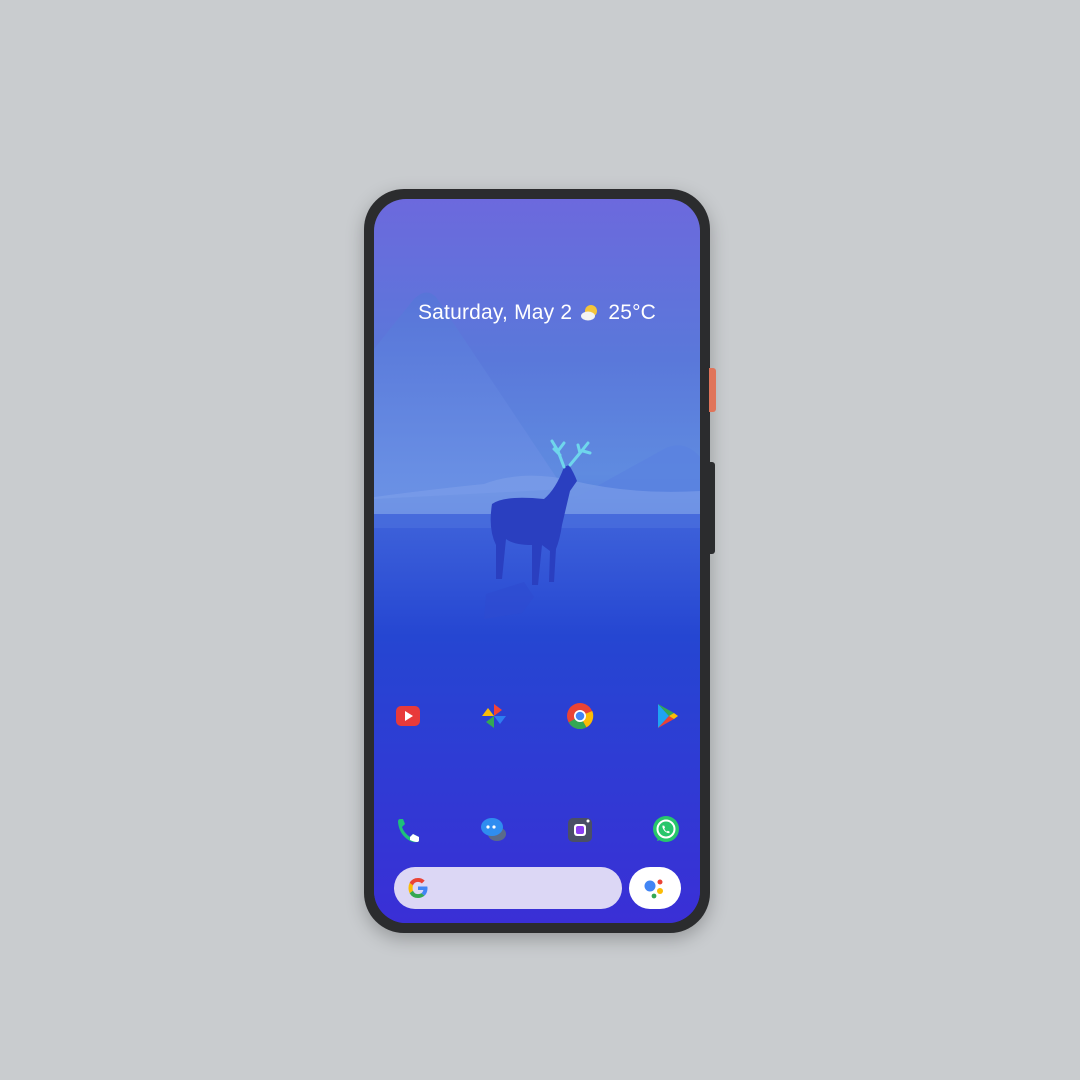 The width and height of the screenshot is (1080, 1080). I want to click on partly-sunny-icon, so click(590, 313).